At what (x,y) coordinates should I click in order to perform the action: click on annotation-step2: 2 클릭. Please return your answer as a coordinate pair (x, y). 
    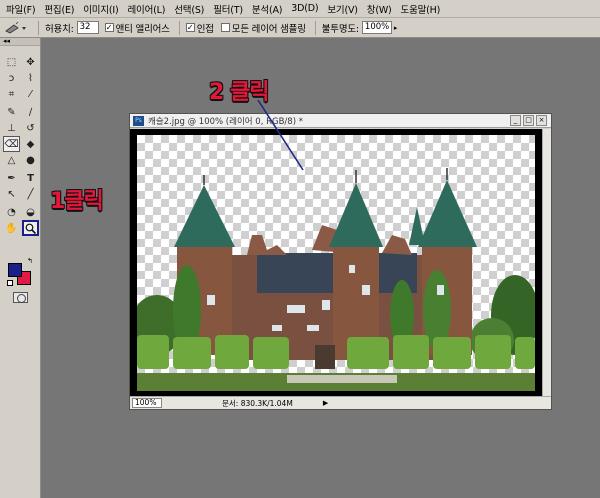
    Looking at the image, I should click on (239, 92).